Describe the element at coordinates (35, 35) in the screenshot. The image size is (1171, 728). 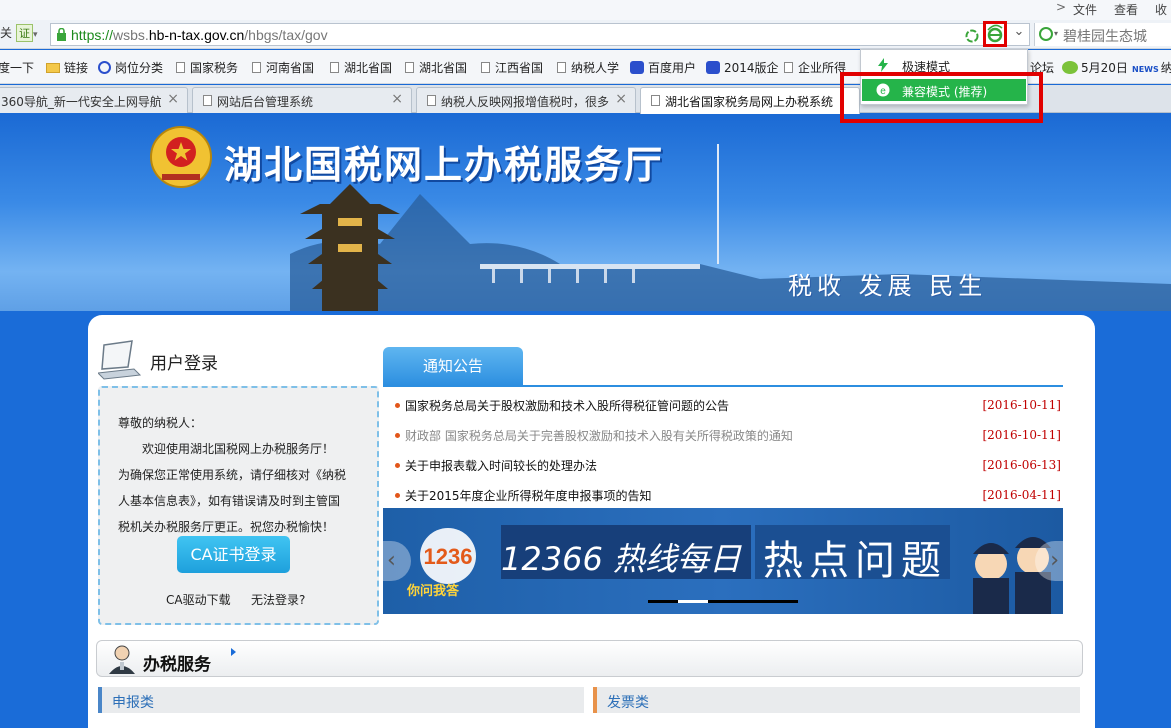
I see `cert-dropdown-icon: ▾` at that location.